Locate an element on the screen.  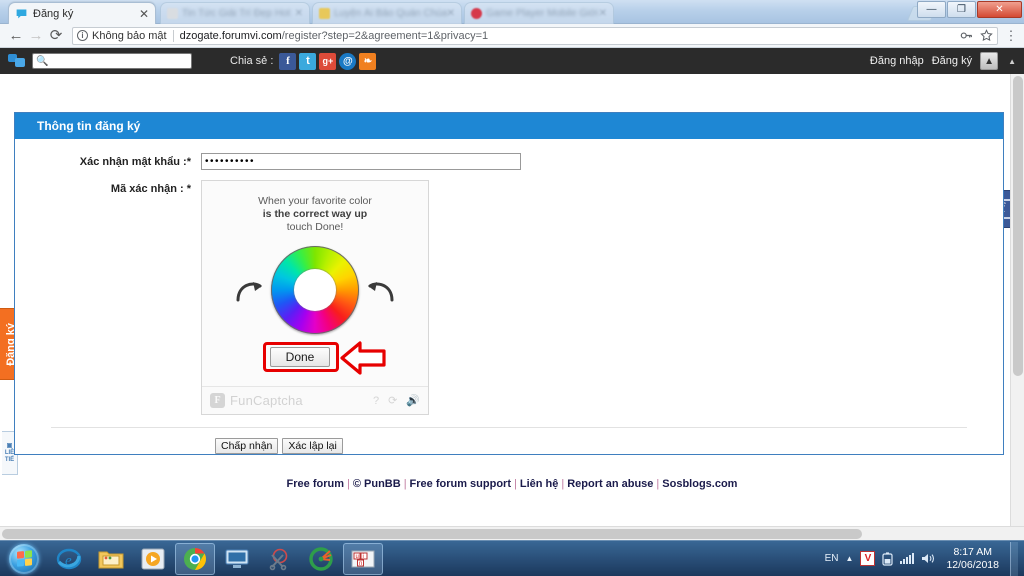
question-mark-icon: ? is located at coordinates (376, 401).